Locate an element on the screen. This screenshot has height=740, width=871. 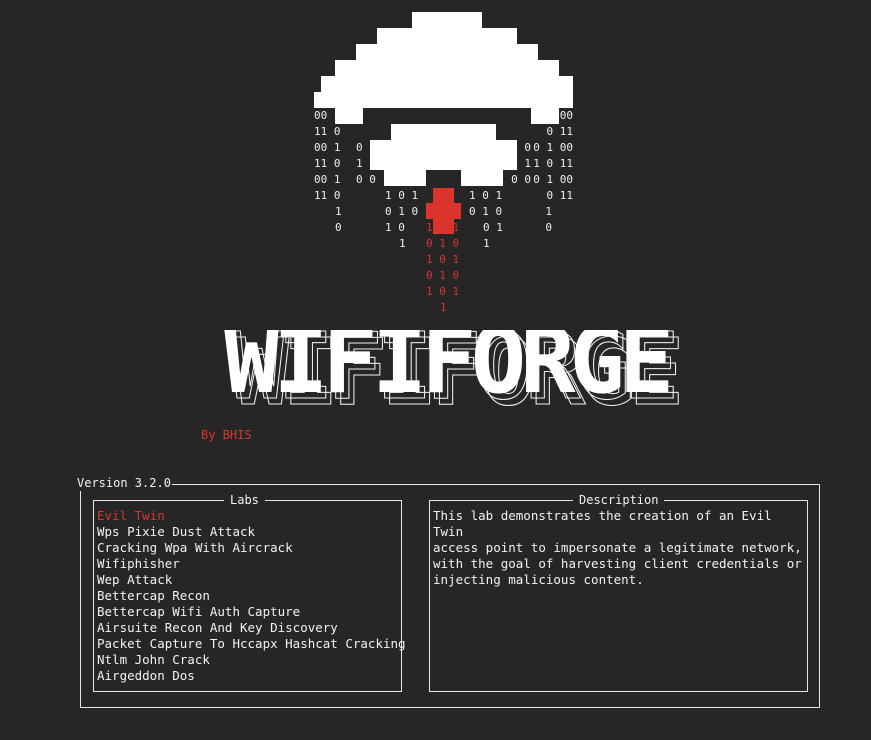
binary-bits: 0 1 is located at coordinates (493, 227).